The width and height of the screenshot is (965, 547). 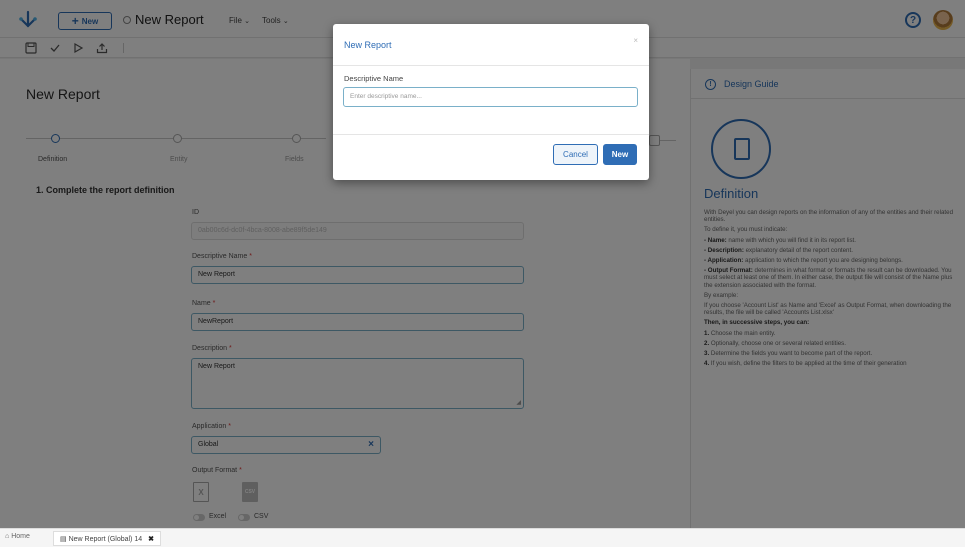 I want to click on close-tab-icon: ✖, so click(x=151, y=539).